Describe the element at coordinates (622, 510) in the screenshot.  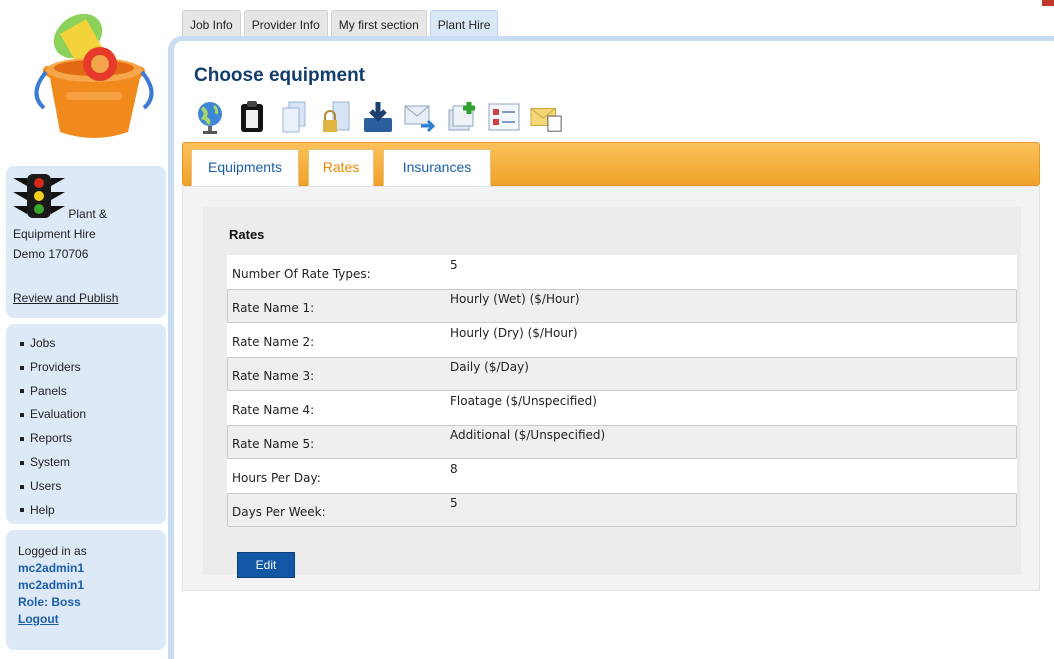
I see `rates-row-days-per-week: Days Per Week: 5` at that location.